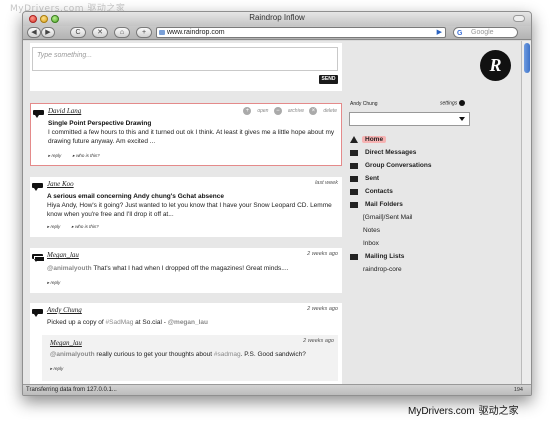 This screenshot has height=422, width=550. I want to click on sidebar-item-home: Home, so click(368, 141).